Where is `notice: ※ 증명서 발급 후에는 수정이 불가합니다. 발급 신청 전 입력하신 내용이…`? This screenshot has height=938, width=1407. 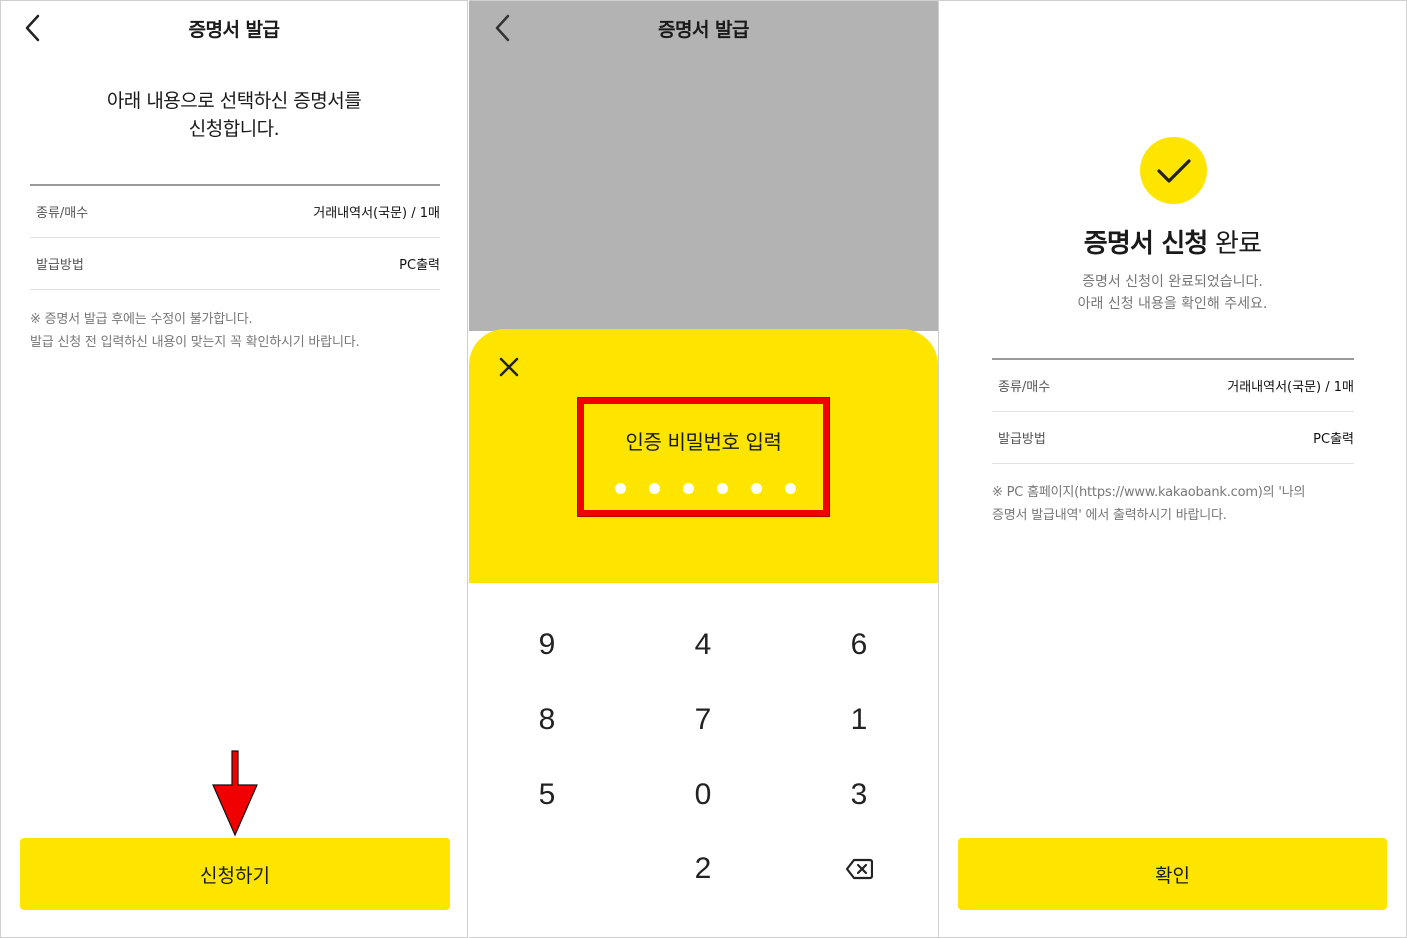
notice: ※ 증명서 발급 후에는 수정이 불가합니다. 발급 신청 전 입력하신 내용이… is located at coordinates (195, 331).